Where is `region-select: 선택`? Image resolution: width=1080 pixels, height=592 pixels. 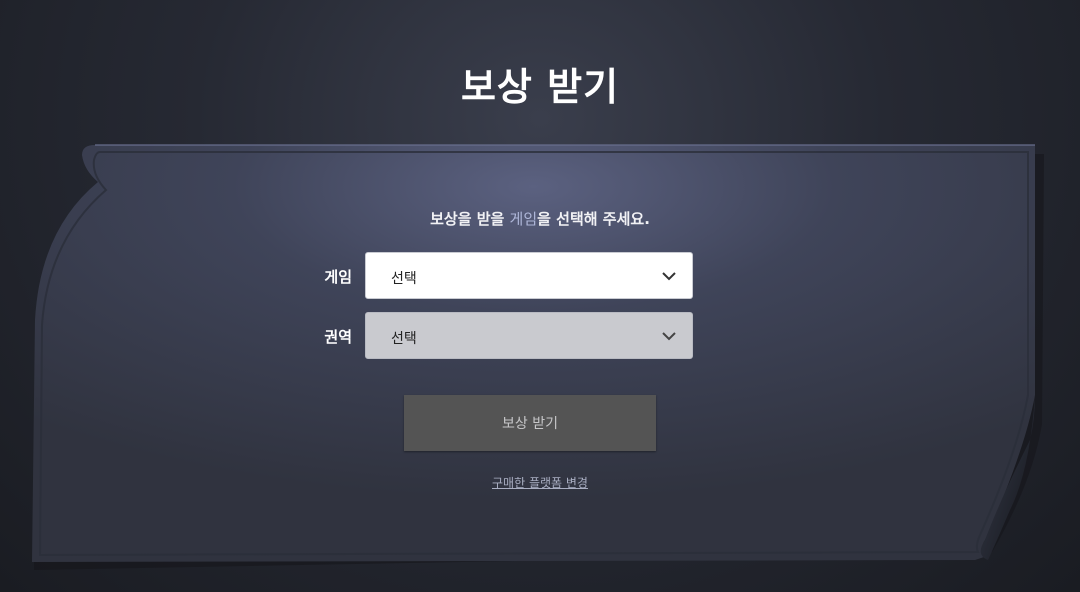 region-select: 선택 is located at coordinates (529, 335).